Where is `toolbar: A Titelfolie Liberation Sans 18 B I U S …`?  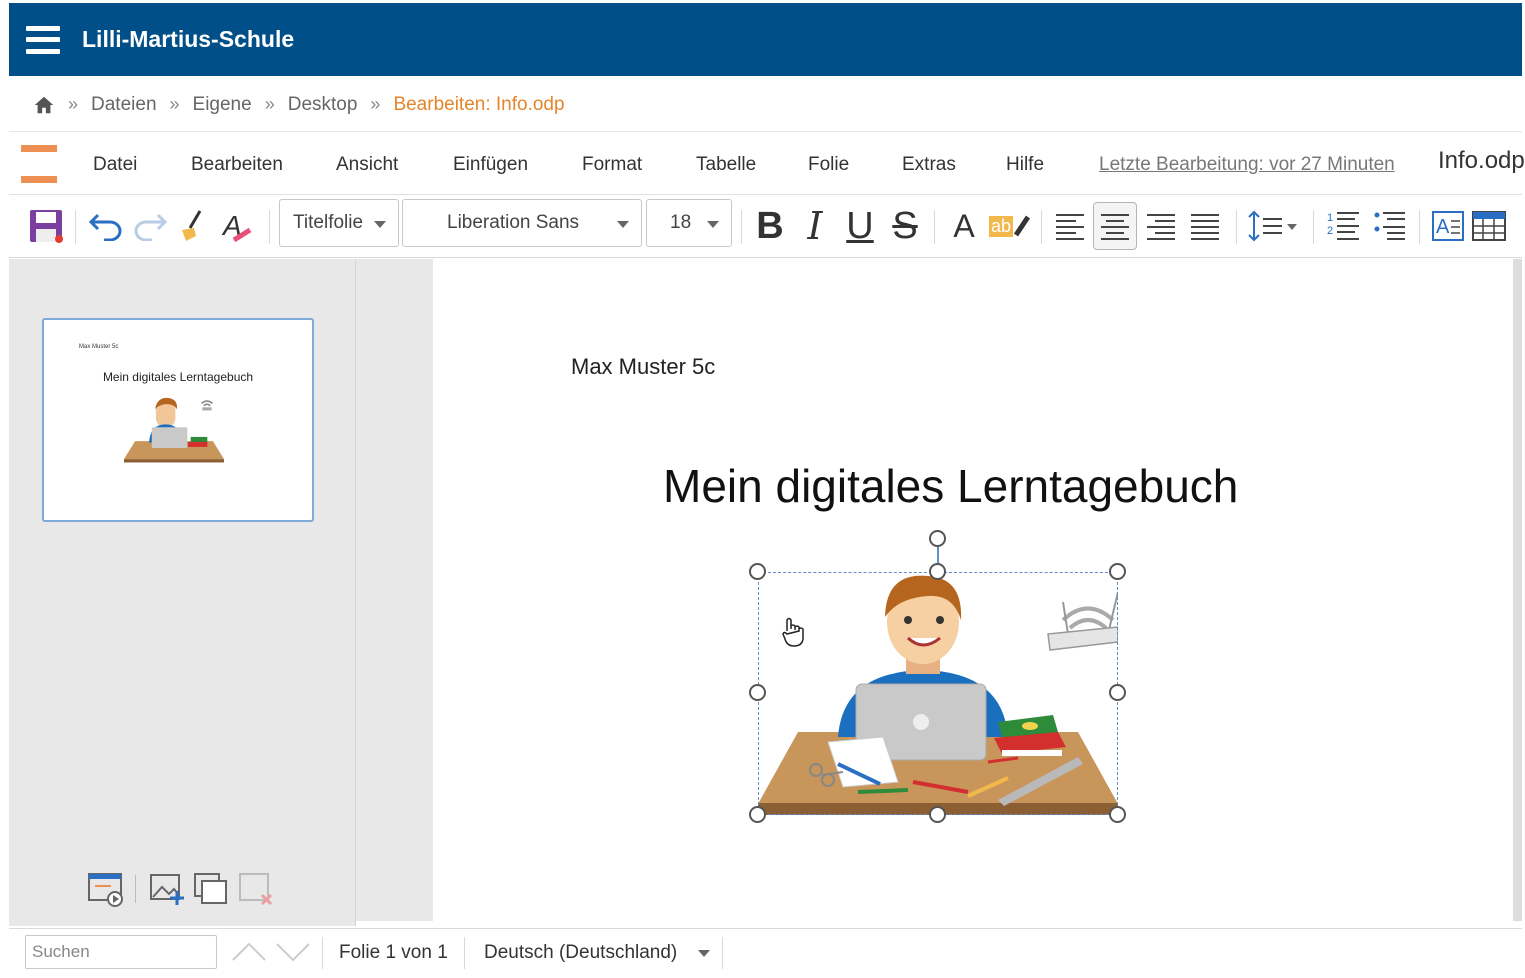
toolbar: A Titelfolie Liberation Sans 18 B I U S … is located at coordinates (765, 227).